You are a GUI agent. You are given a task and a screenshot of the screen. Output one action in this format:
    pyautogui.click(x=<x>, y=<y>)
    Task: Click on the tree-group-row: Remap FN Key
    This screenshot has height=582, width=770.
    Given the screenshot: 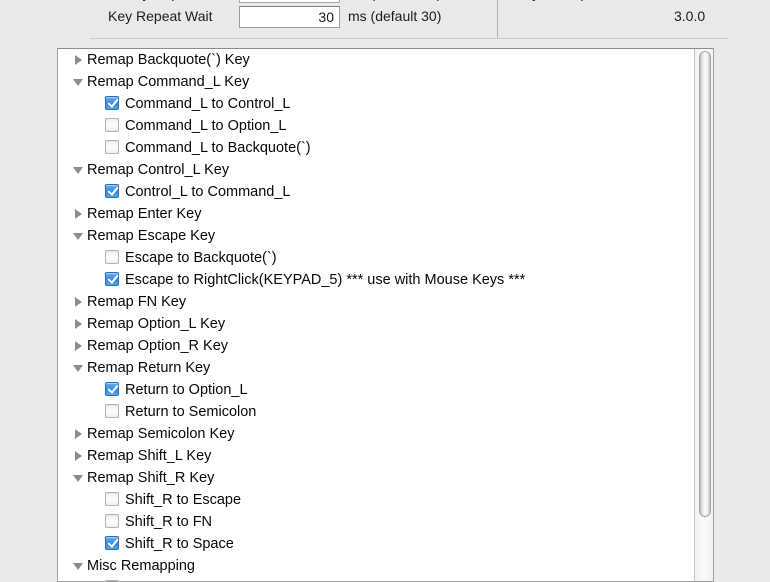 What is the action you would take?
    pyautogui.click(x=376, y=302)
    